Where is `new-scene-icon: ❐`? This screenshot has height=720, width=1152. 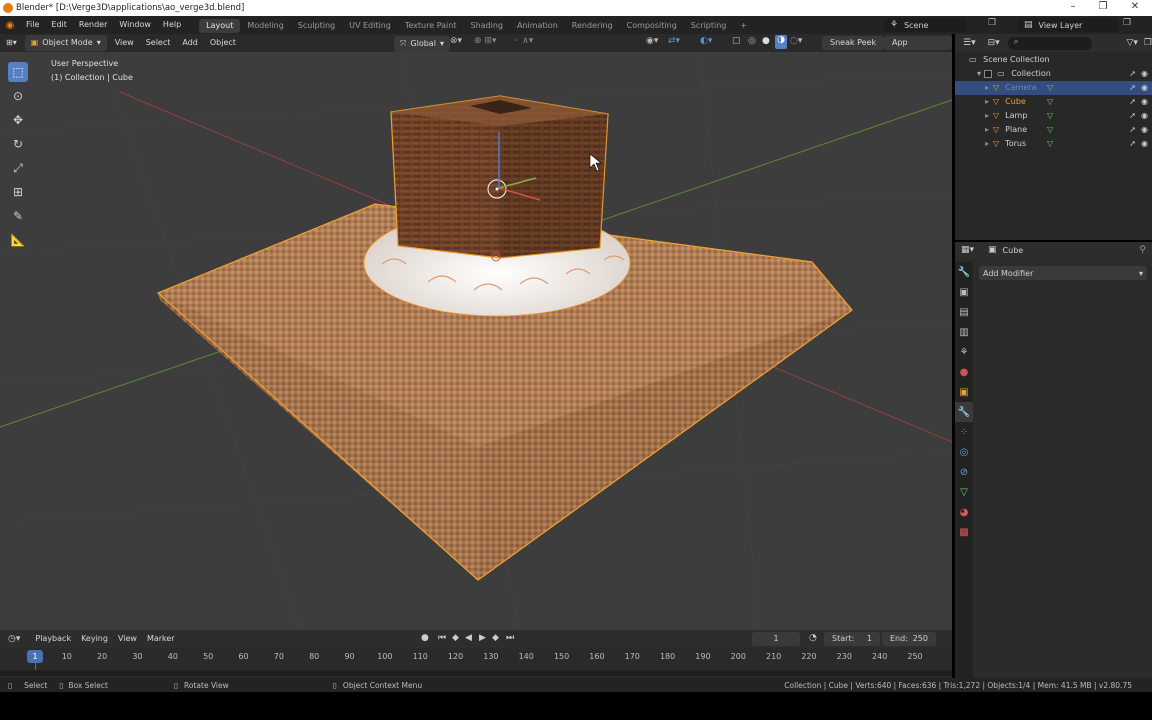
new-scene-icon: ❐ is located at coordinates (992, 25).